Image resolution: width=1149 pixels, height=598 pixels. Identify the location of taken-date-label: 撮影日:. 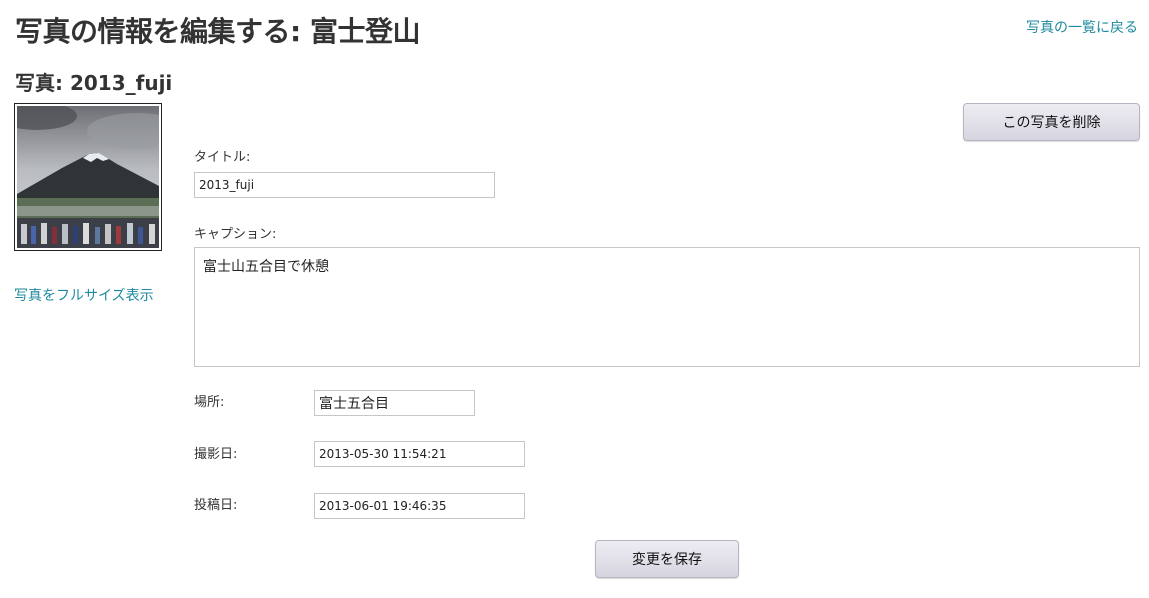
(216, 454).